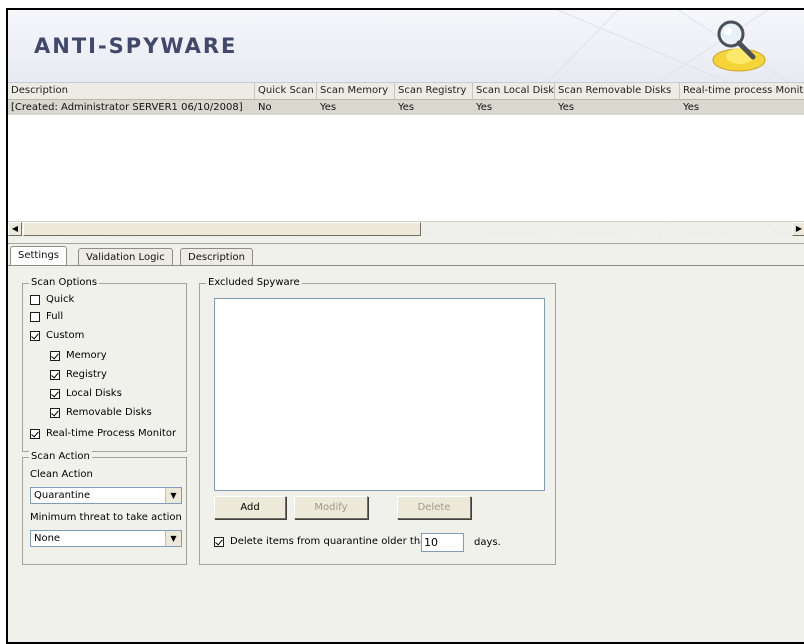 The height and width of the screenshot is (644, 804). I want to click on excluded-spyware-list, so click(379, 394).